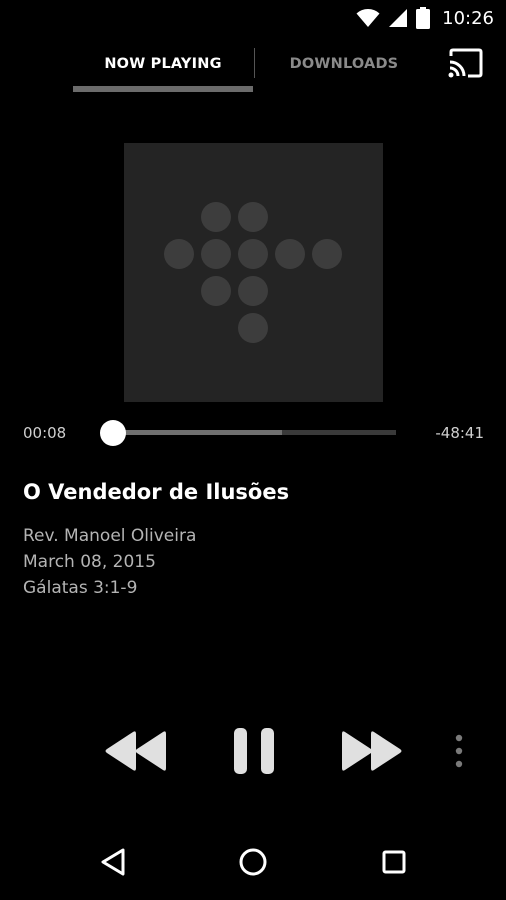  Describe the element at coordinates (344, 64) in the screenshot. I see `tab-downloads: DOWNLOADS` at that location.